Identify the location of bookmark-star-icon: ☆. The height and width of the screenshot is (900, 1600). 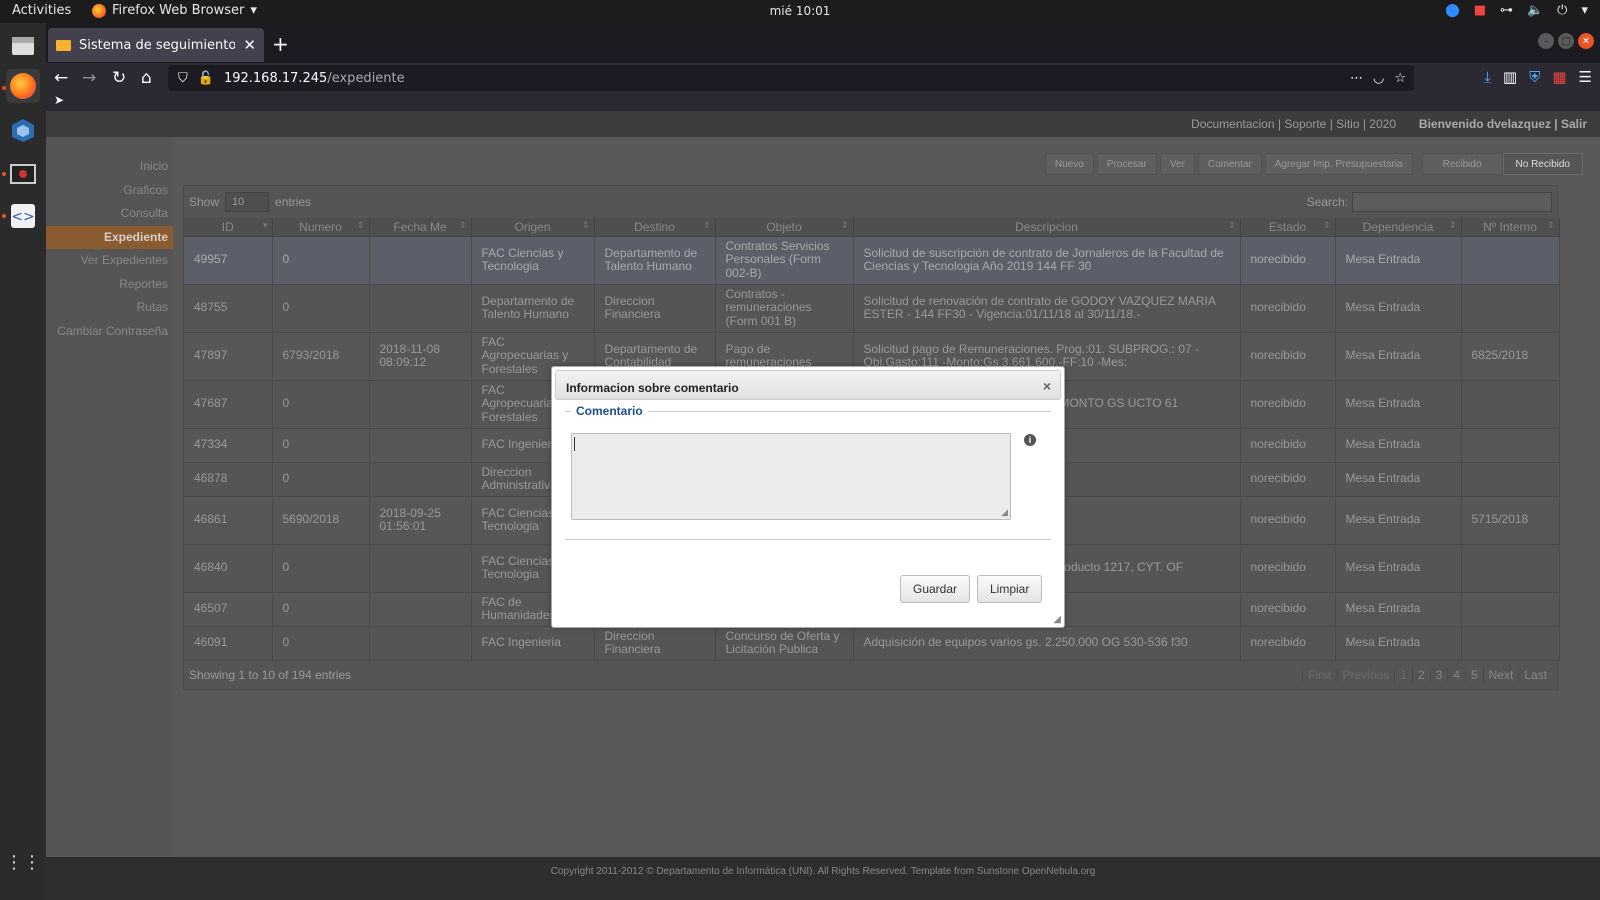
(1400, 78).